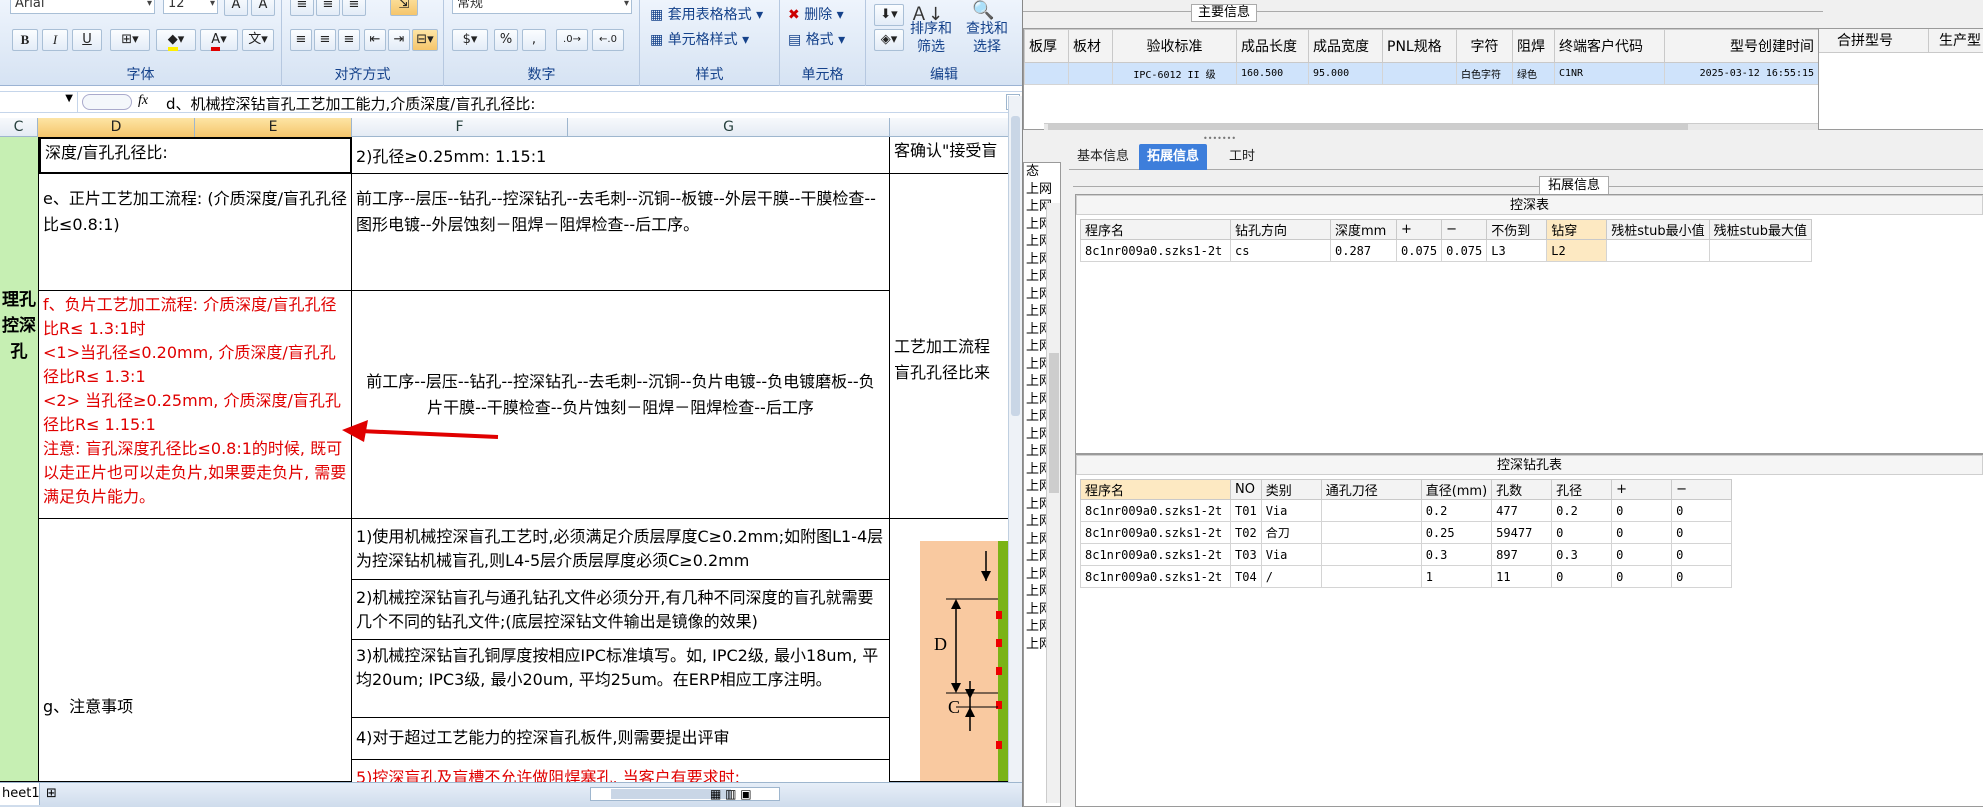 The image size is (1983, 807). Describe the element at coordinates (1874, 41) in the screenshot. I see `merged-type-header: 合拼型号` at that location.